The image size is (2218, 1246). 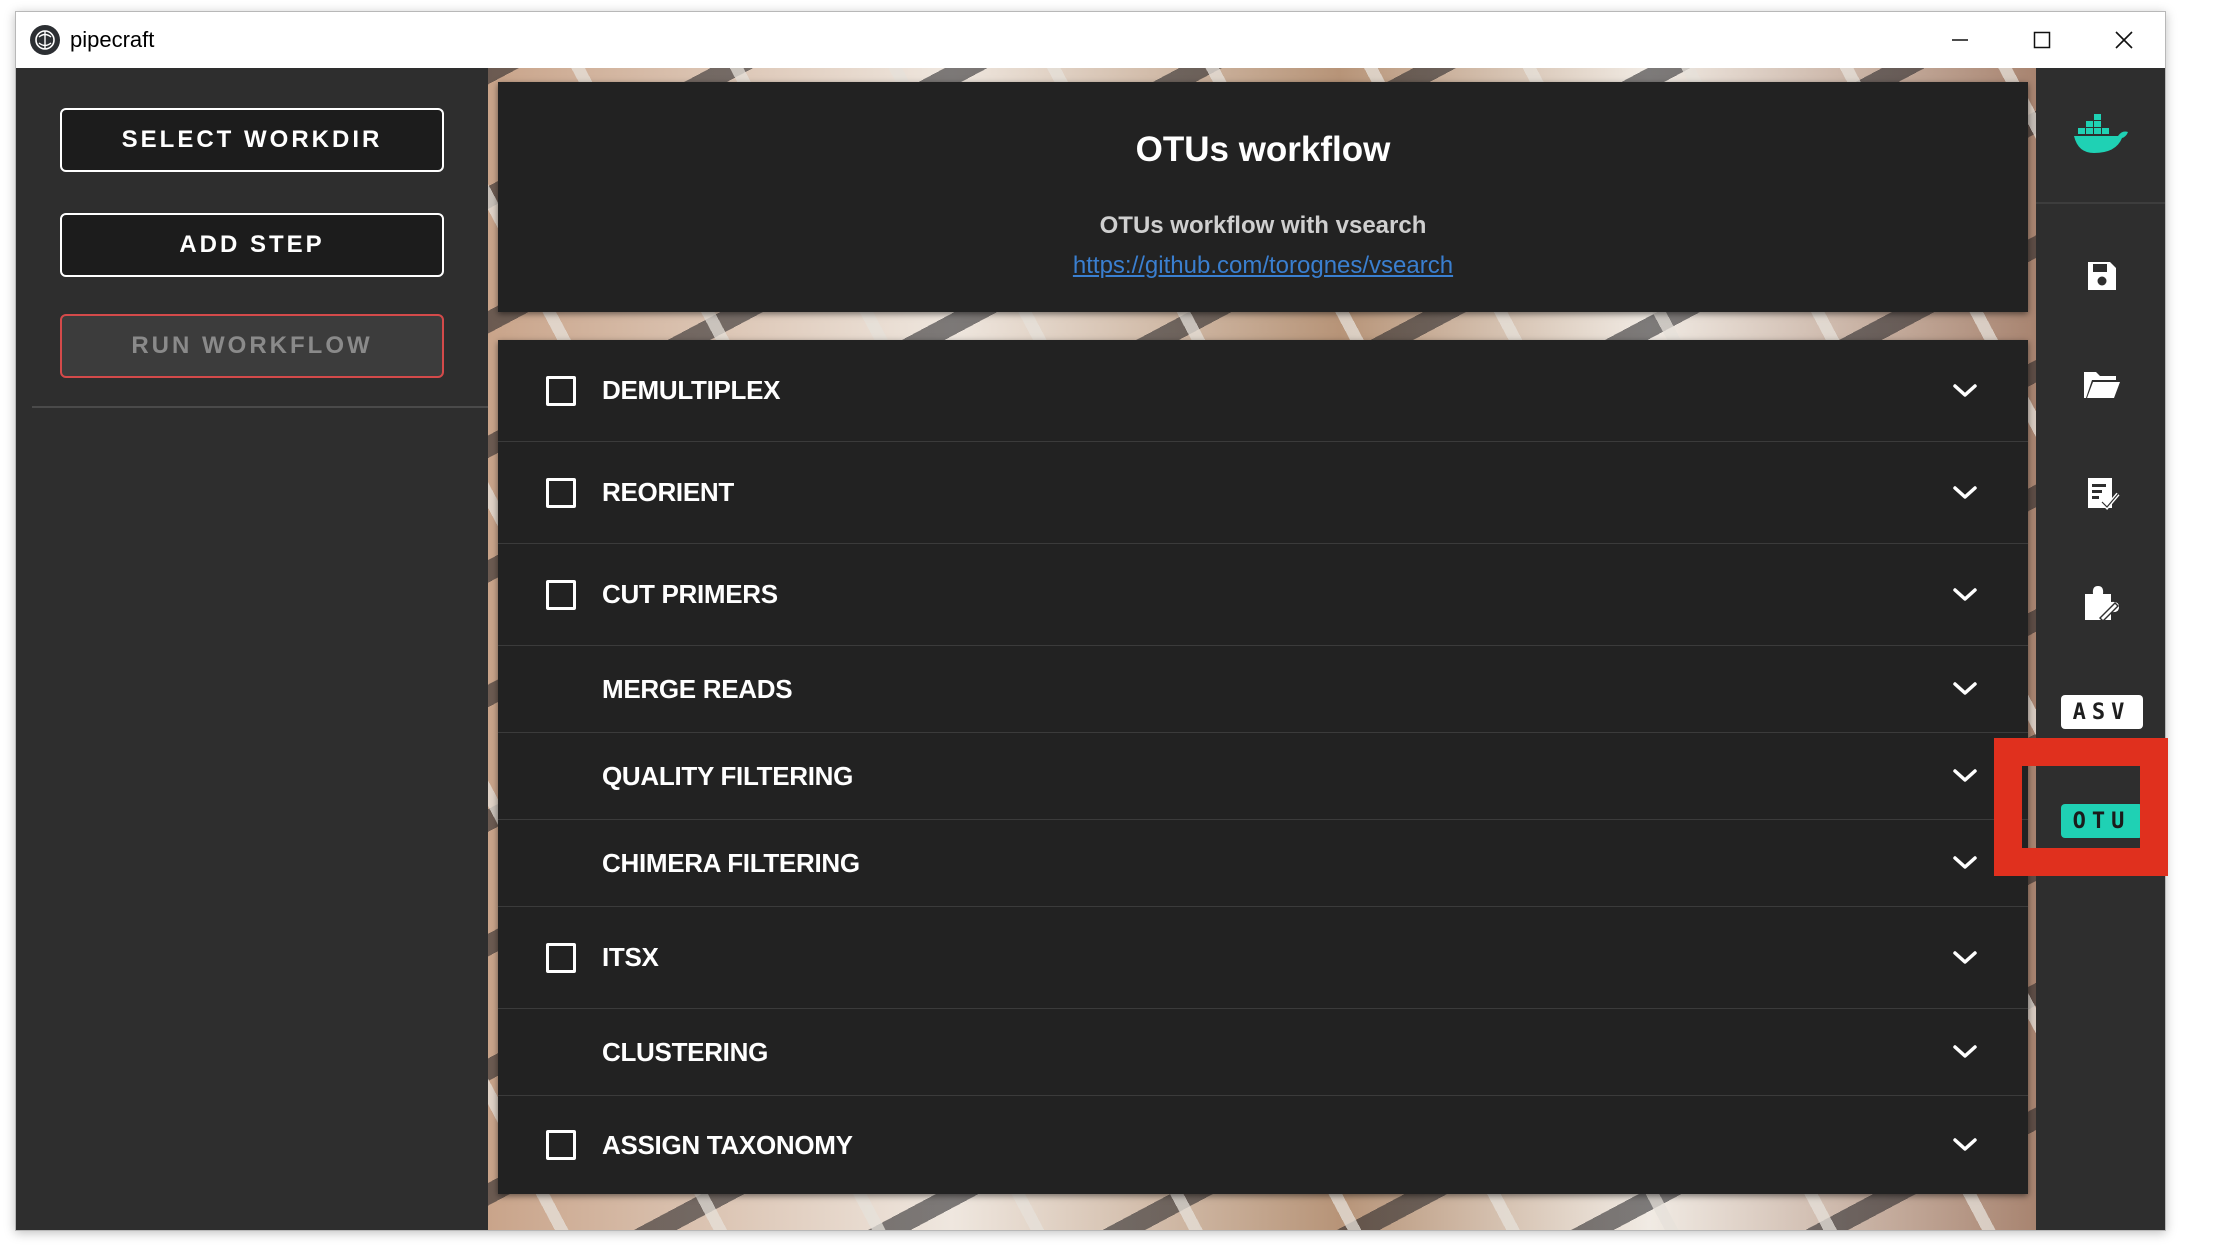 I want to click on workflow-description: OTUs workflow with vsearch, so click(x=1263, y=225).